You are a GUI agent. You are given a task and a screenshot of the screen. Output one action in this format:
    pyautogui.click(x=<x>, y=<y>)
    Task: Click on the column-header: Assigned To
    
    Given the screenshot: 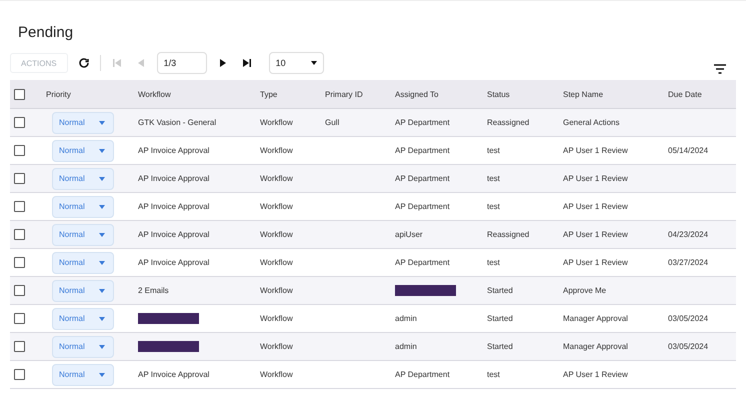 What is the action you would take?
    pyautogui.click(x=435, y=94)
    